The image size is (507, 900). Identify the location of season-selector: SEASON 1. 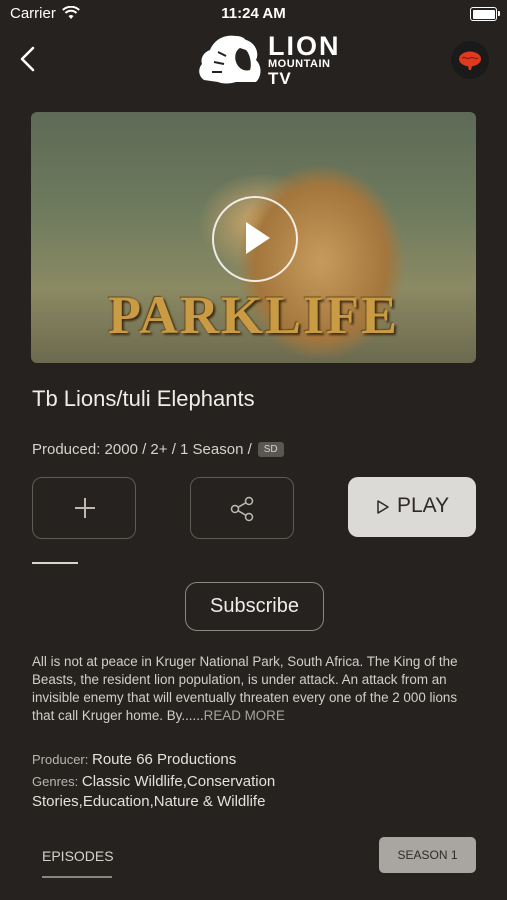
(427, 855).